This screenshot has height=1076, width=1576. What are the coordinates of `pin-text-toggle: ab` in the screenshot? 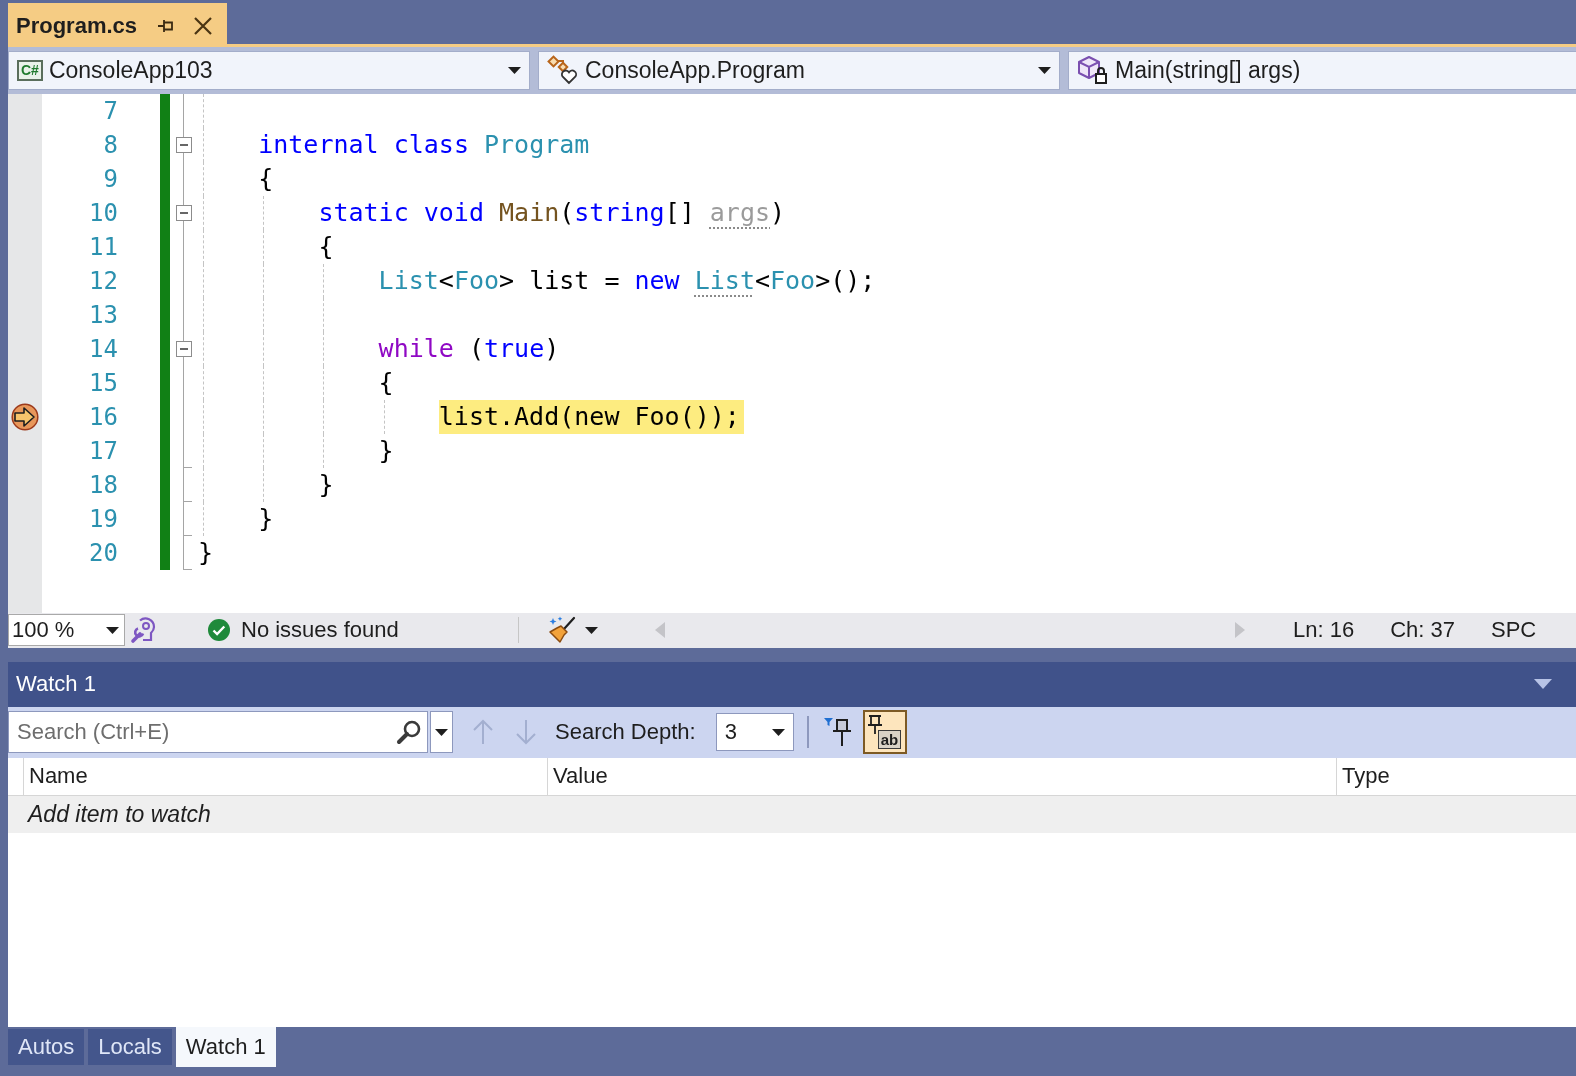 It's located at (884, 732).